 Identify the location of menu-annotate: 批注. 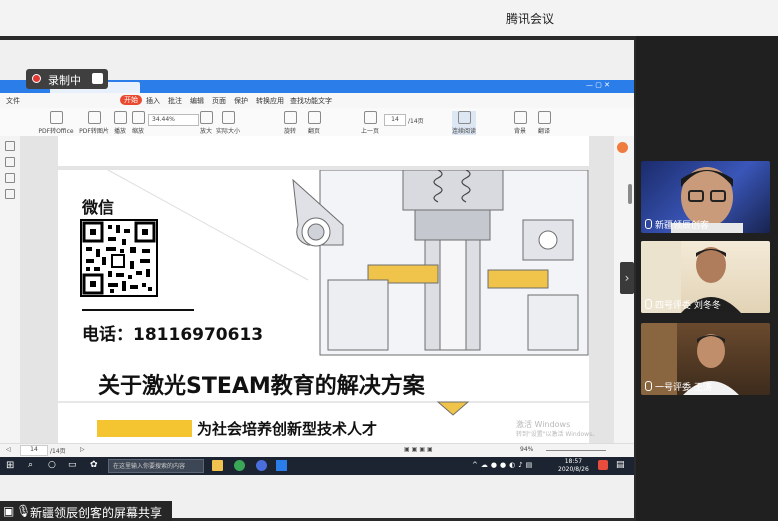
(175, 101).